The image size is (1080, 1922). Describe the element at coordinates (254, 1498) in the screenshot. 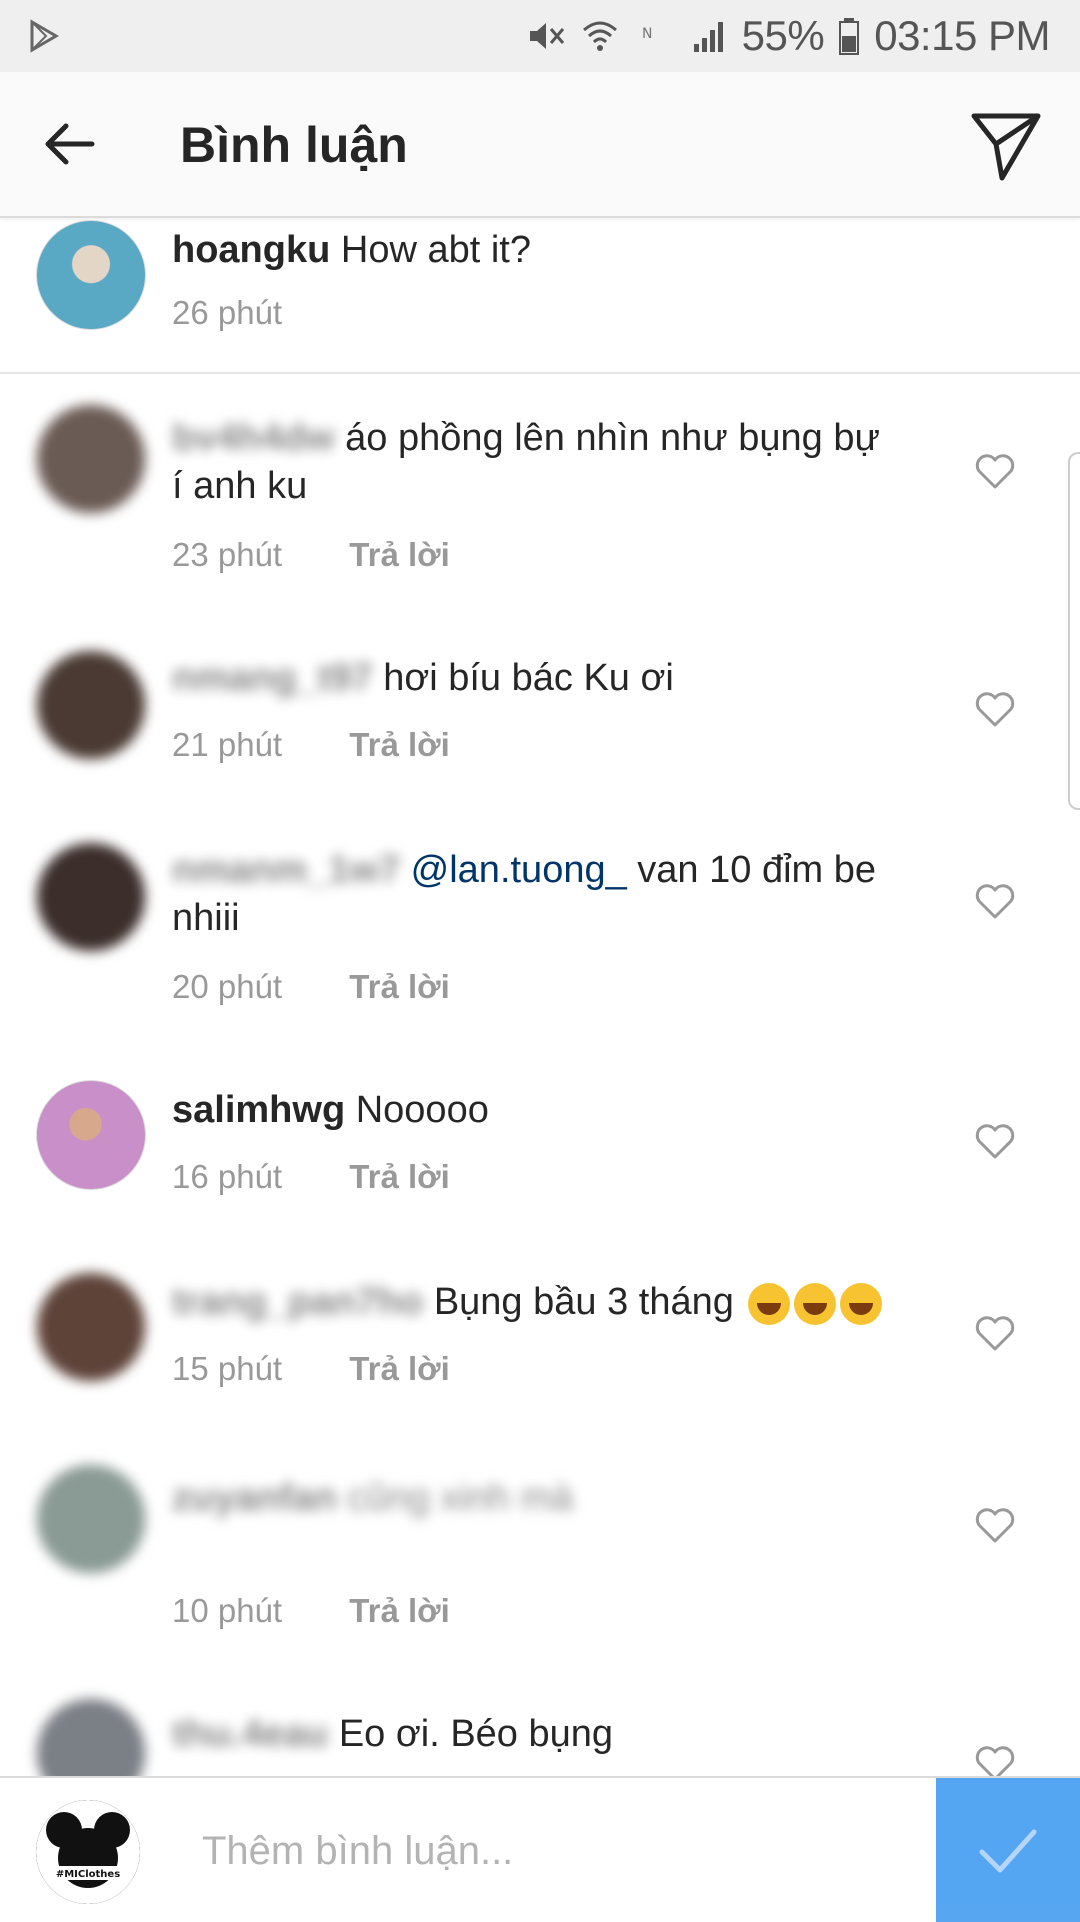

I see `comment-username: zuyanfan` at that location.